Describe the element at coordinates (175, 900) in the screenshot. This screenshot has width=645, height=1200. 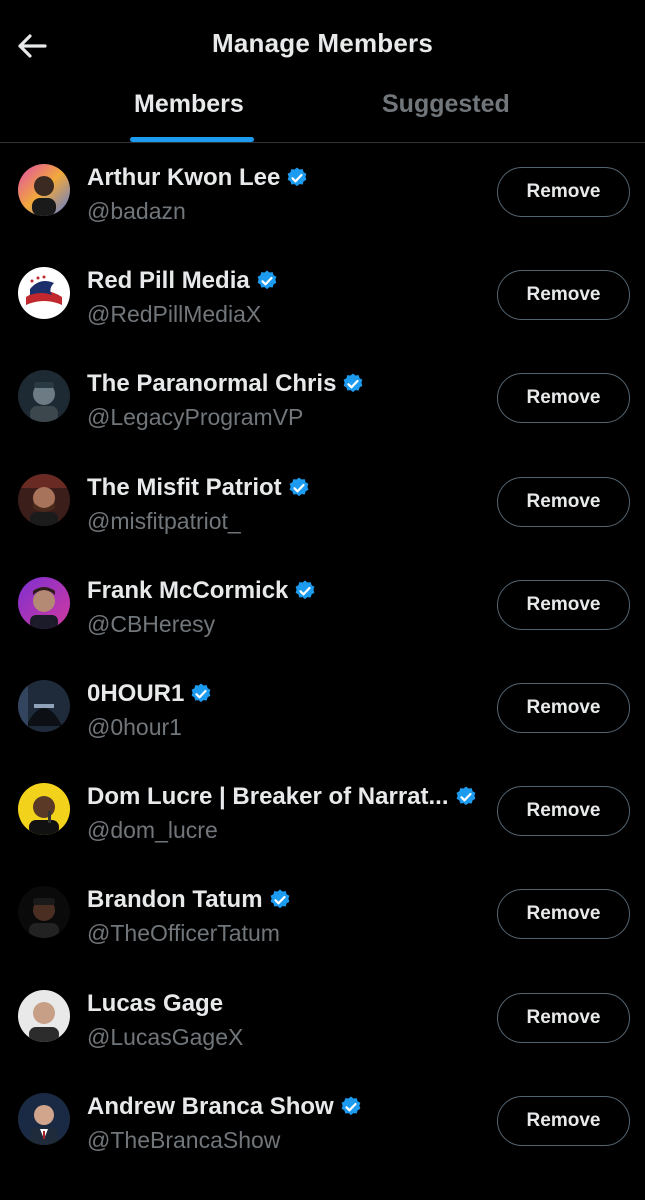
I see `member-name: Brandon Tatum` at that location.